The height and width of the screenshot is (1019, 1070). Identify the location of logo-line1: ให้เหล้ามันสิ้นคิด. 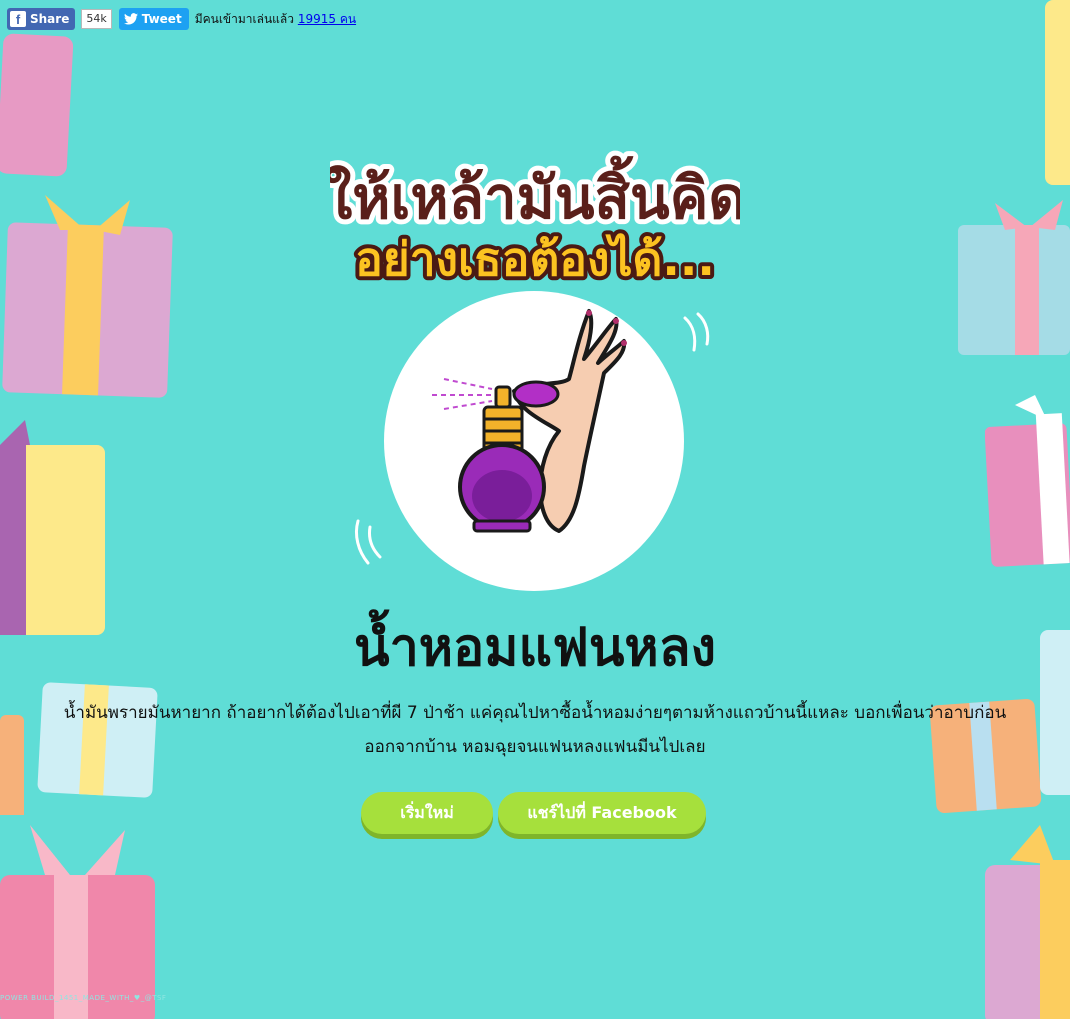
(535, 194).